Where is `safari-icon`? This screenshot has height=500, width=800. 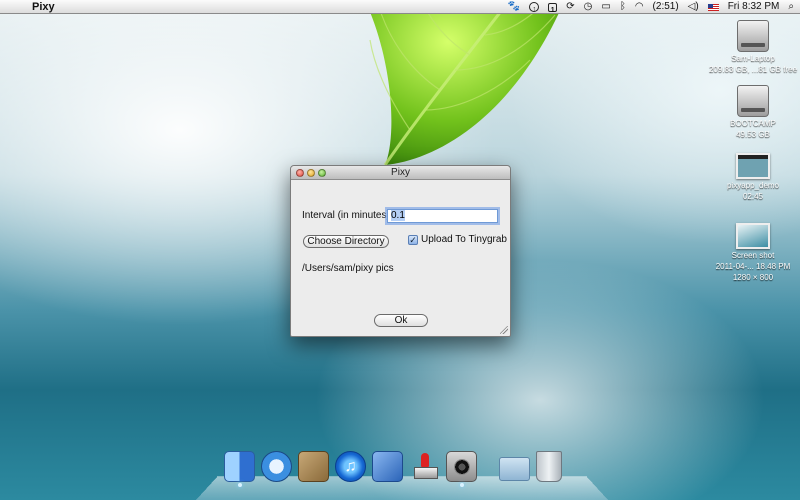 safari-icon is located at coordinates (276, 466).